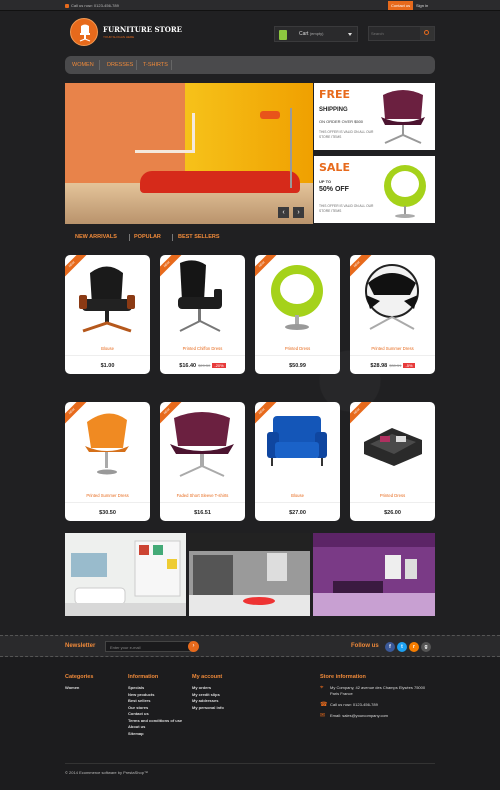  Describe the element at coordinates (193, 646) in the screenshot. I see `newsletter-submit-button: ›` at that location.